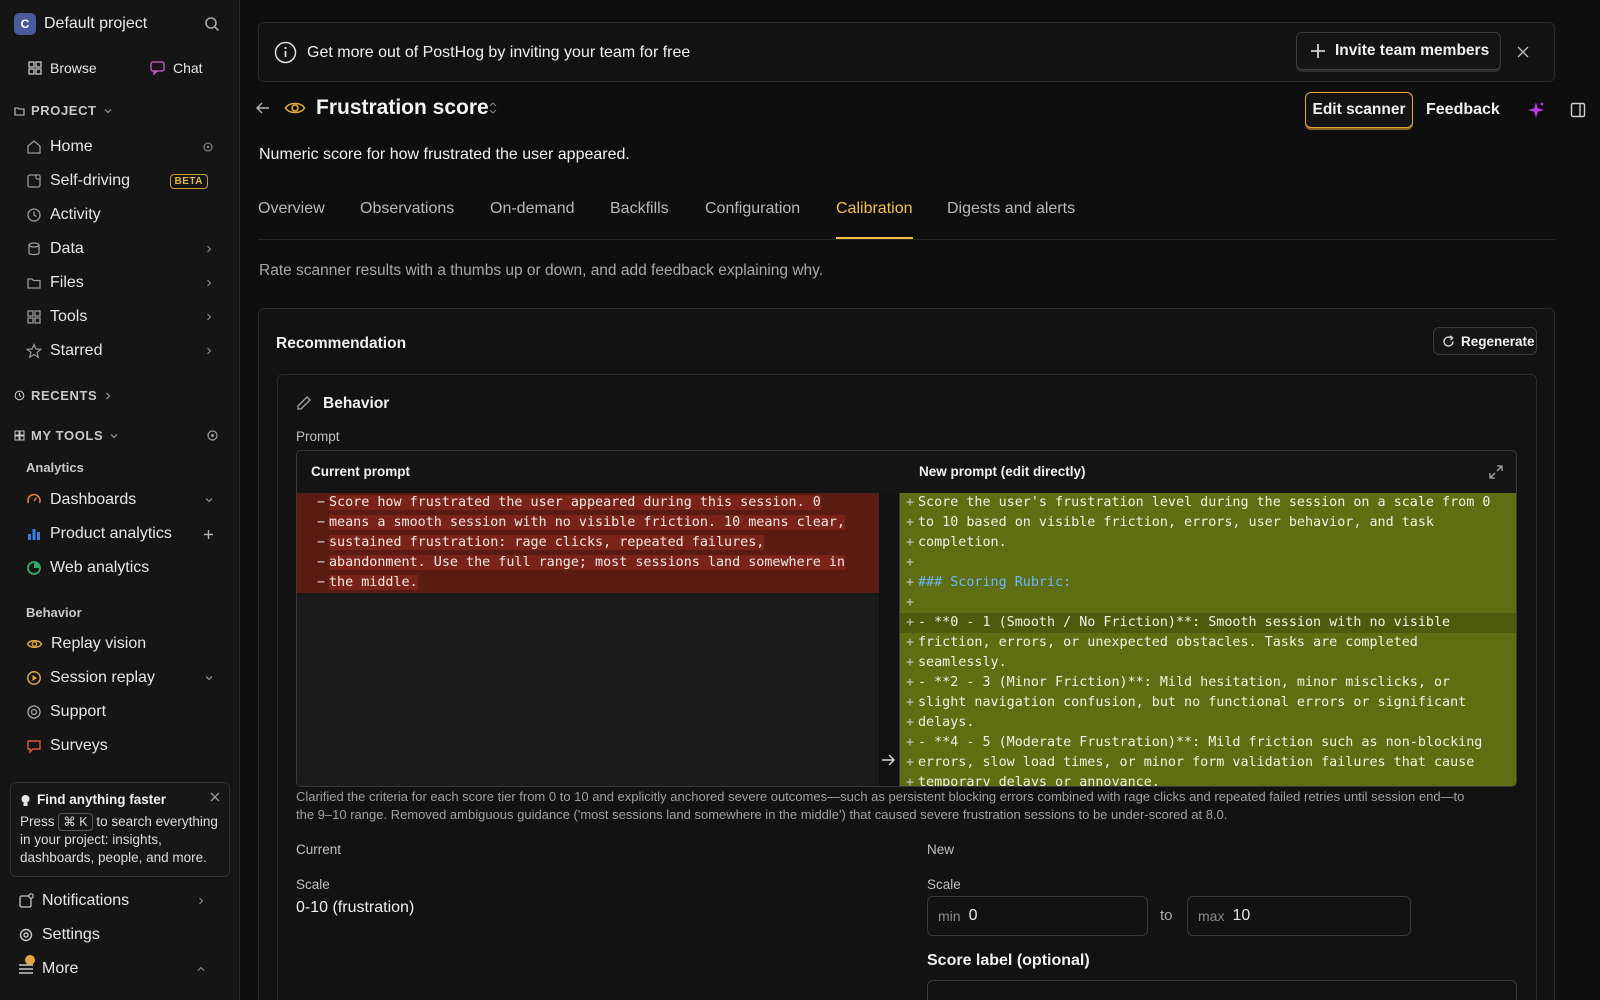 This screenshot has height=1000, width=1600. What do you see at coordinates (120, 249) in the screenshot?
I see `sidebar-item-data: Data` at bounding box center [120, 249].